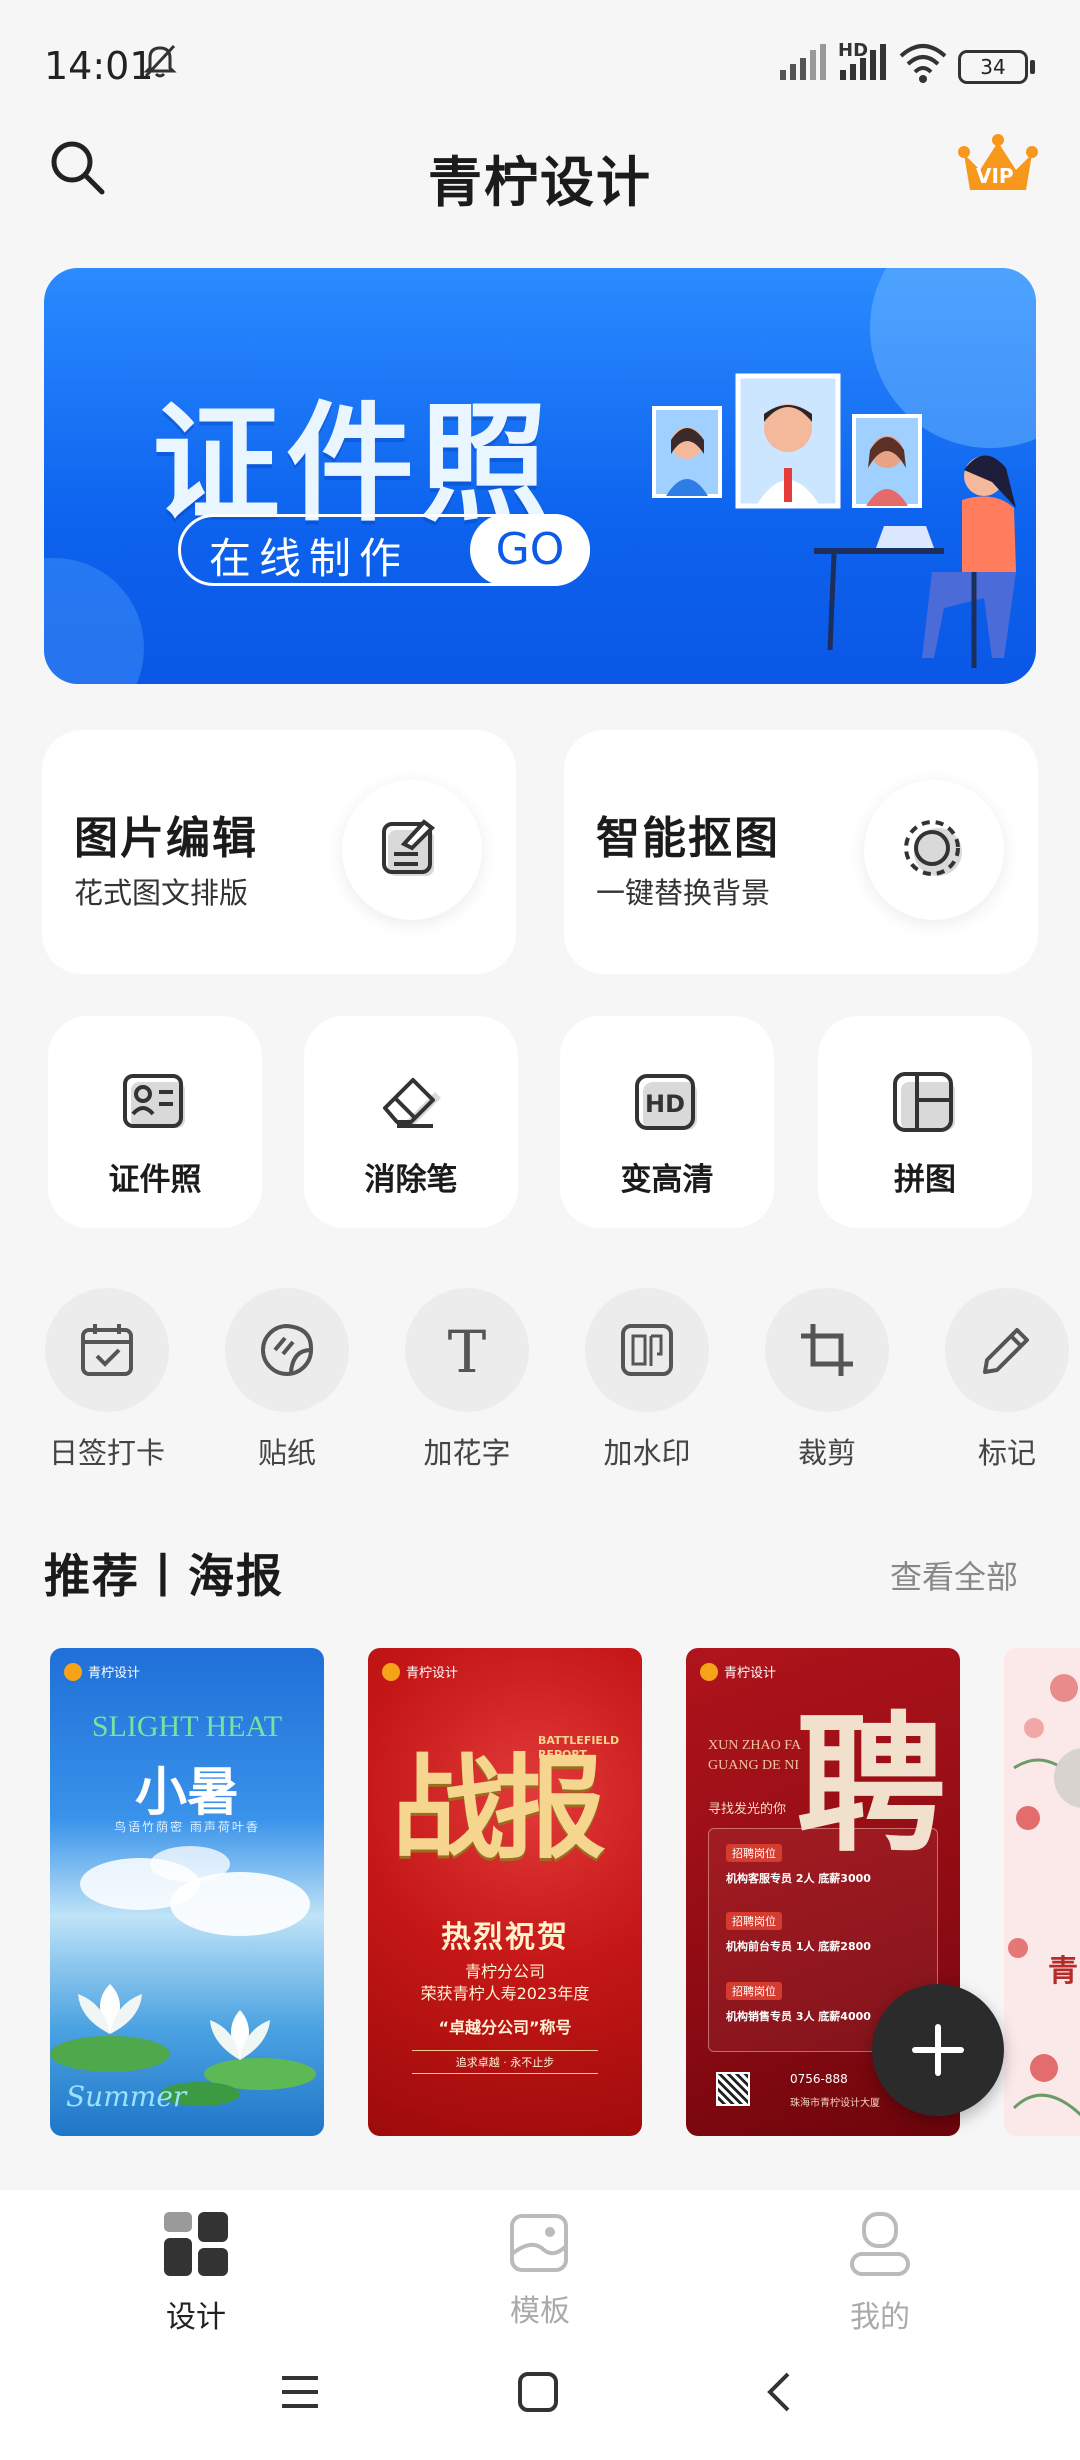 The width and height of the screenshot is (1080, 2460). What do you see at coordinates (798, 1946) in the screenshot?
I see `job-line: 机构前台专员 1人 底薪2800` at bounding box center [798, 1946].